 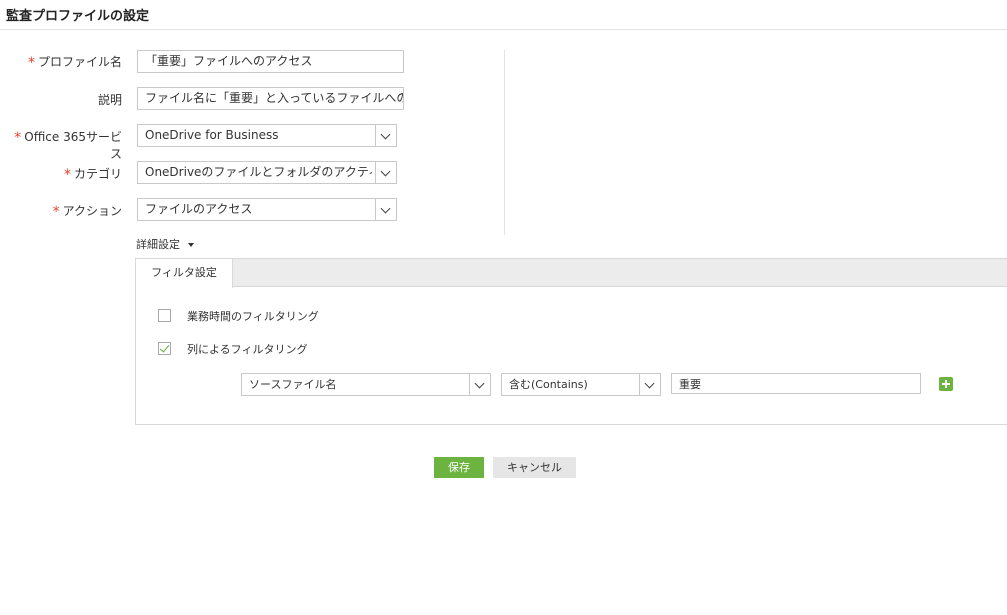 I want to click on column-filter-checkbox, so click(x=164, y=348).